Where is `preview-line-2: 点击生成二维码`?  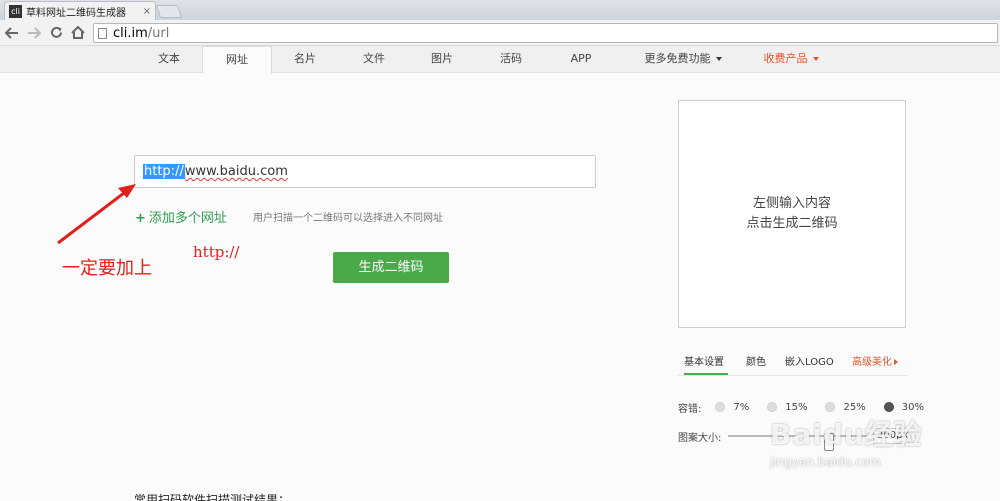
preview-line-2: 点击生成二维码 is located at coordinates (792, 223).